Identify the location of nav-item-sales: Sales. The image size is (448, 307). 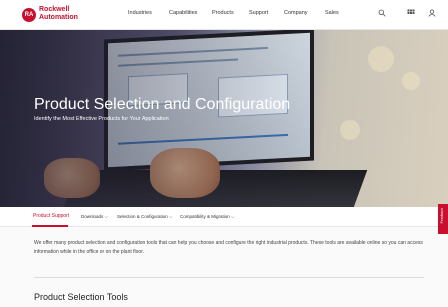
(332, 13).